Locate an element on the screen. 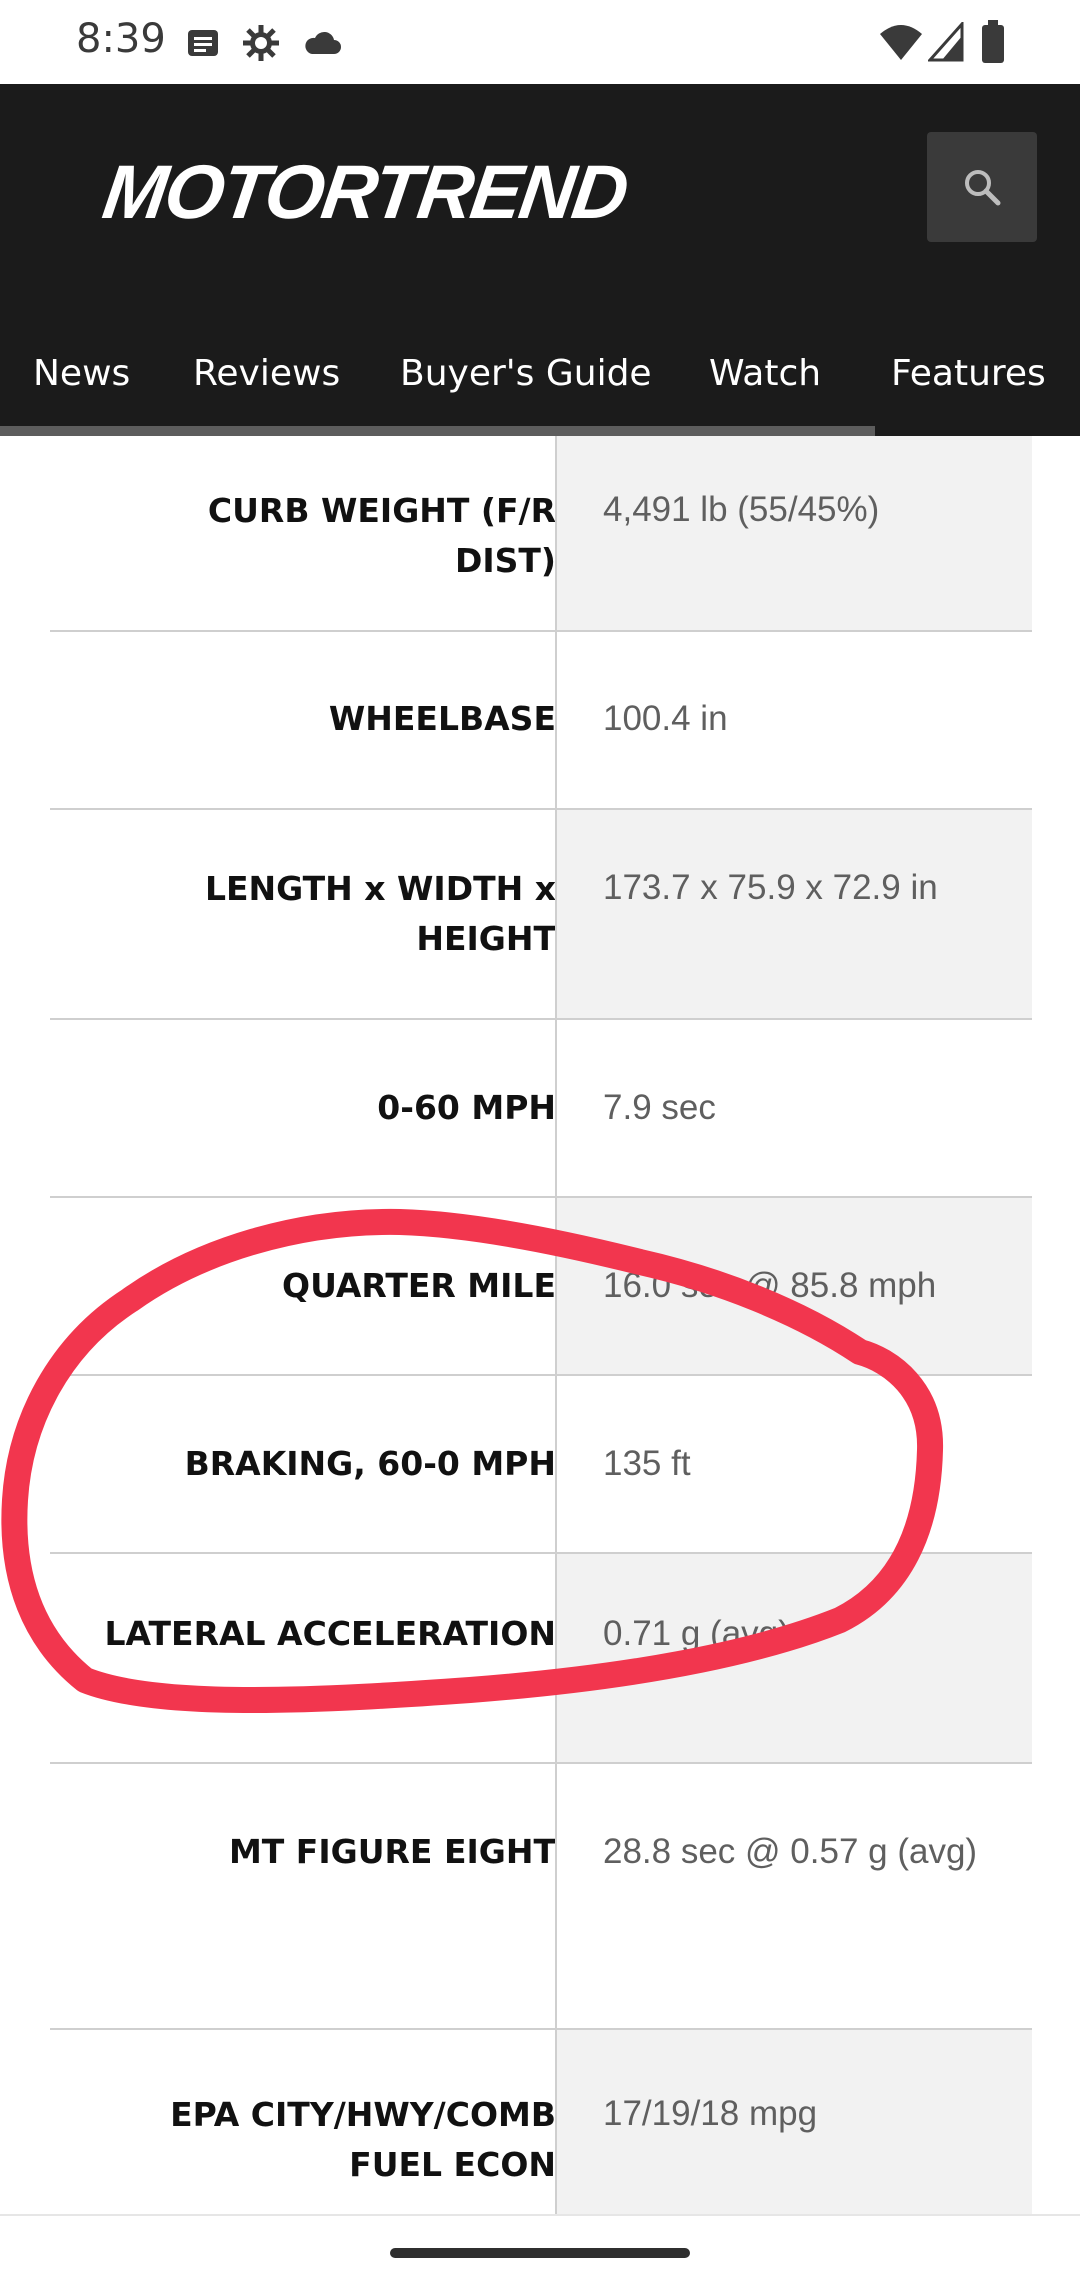  search-icon is located at coordinates (983, 188).